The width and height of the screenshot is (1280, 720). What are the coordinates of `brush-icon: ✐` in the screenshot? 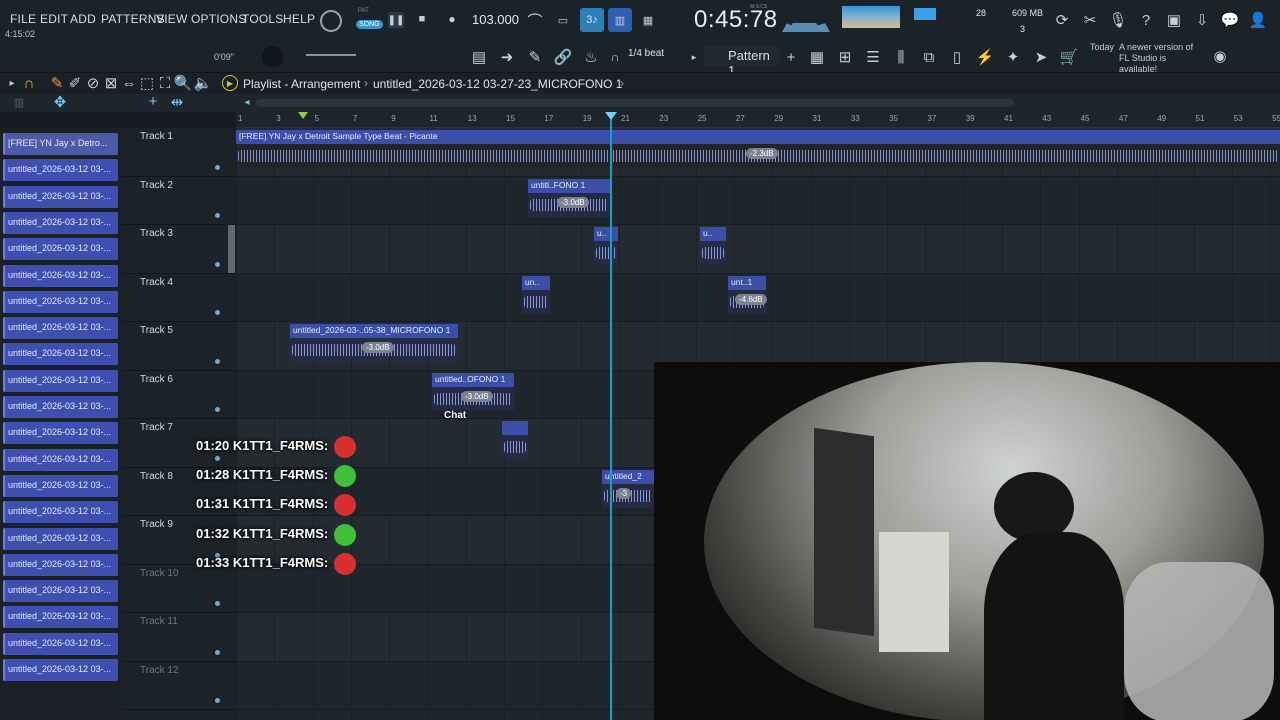 It's located at (75, 83).